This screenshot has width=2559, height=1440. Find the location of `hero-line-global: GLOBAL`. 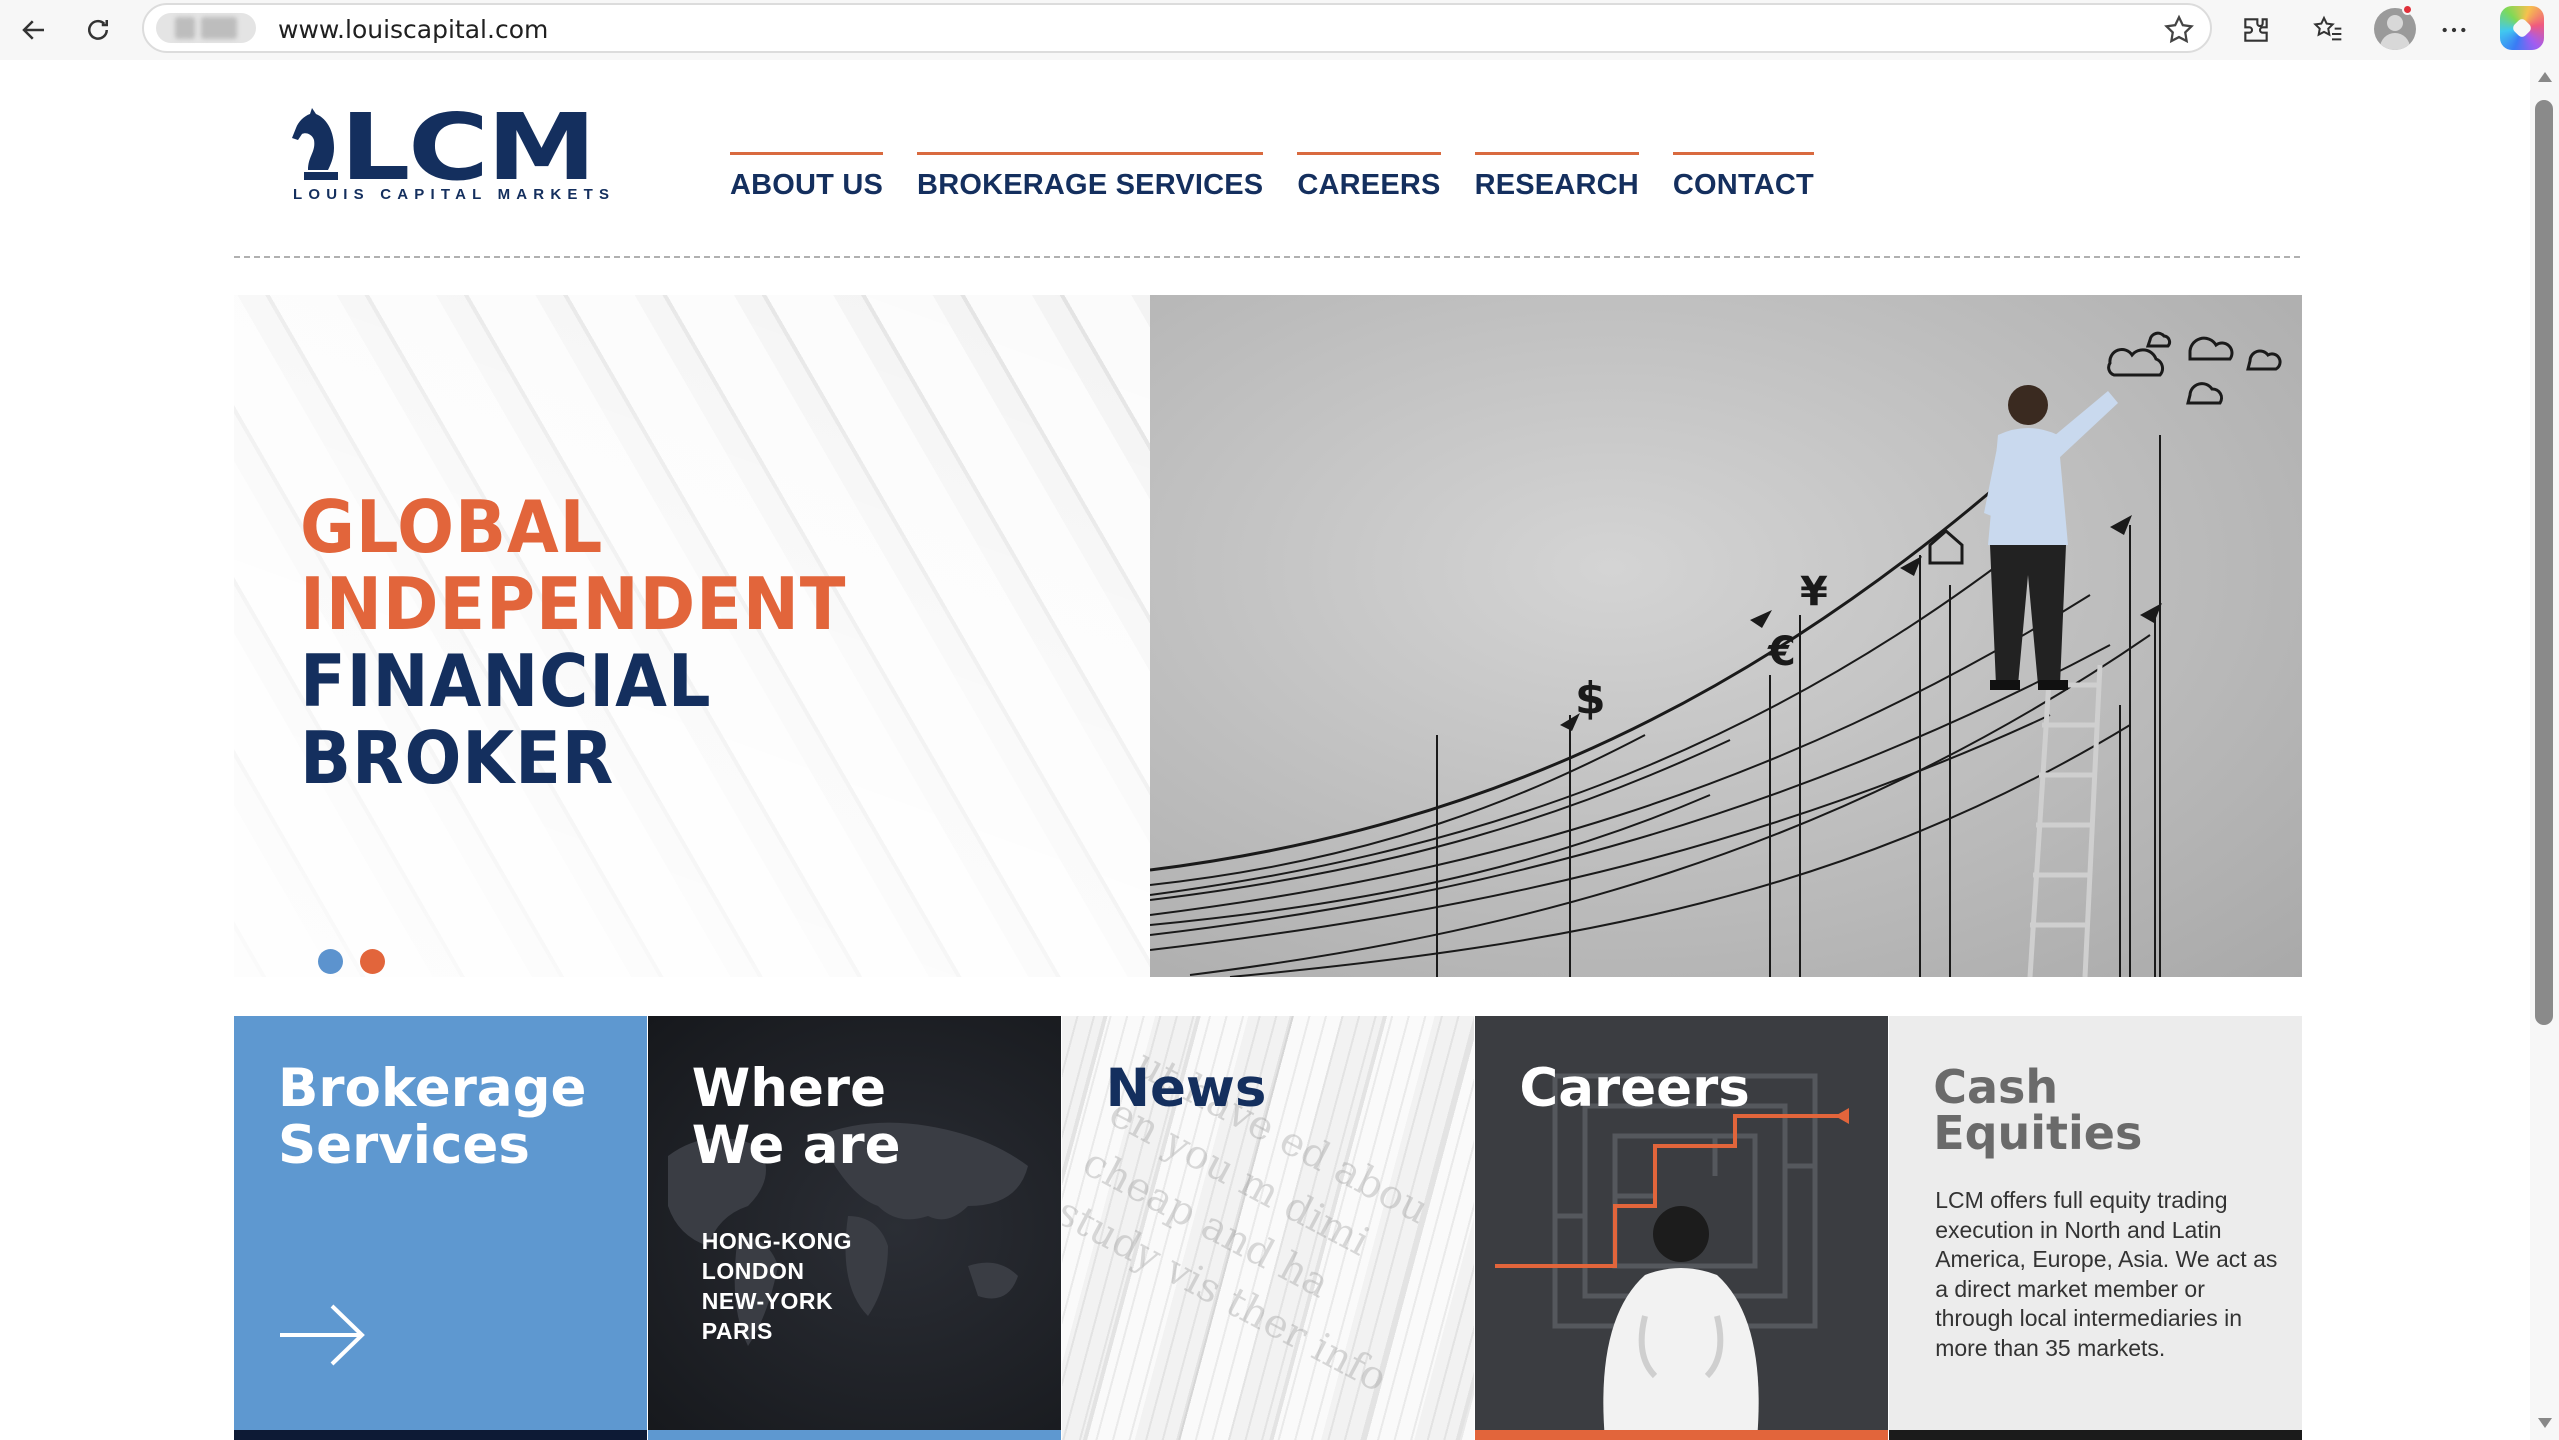

hero-line-global: GLOBAL is located at coordinates (452, 527).